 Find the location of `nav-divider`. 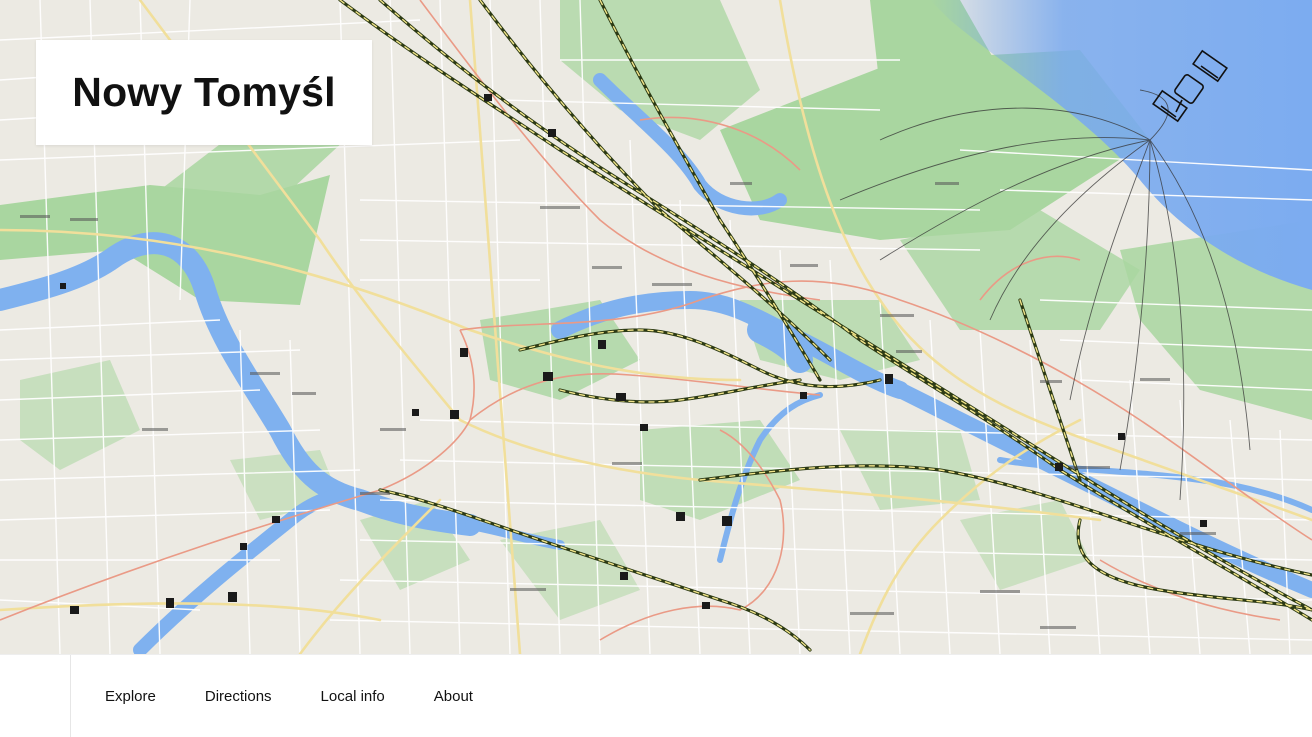

nav-divider is located at coordinates (70, 696).